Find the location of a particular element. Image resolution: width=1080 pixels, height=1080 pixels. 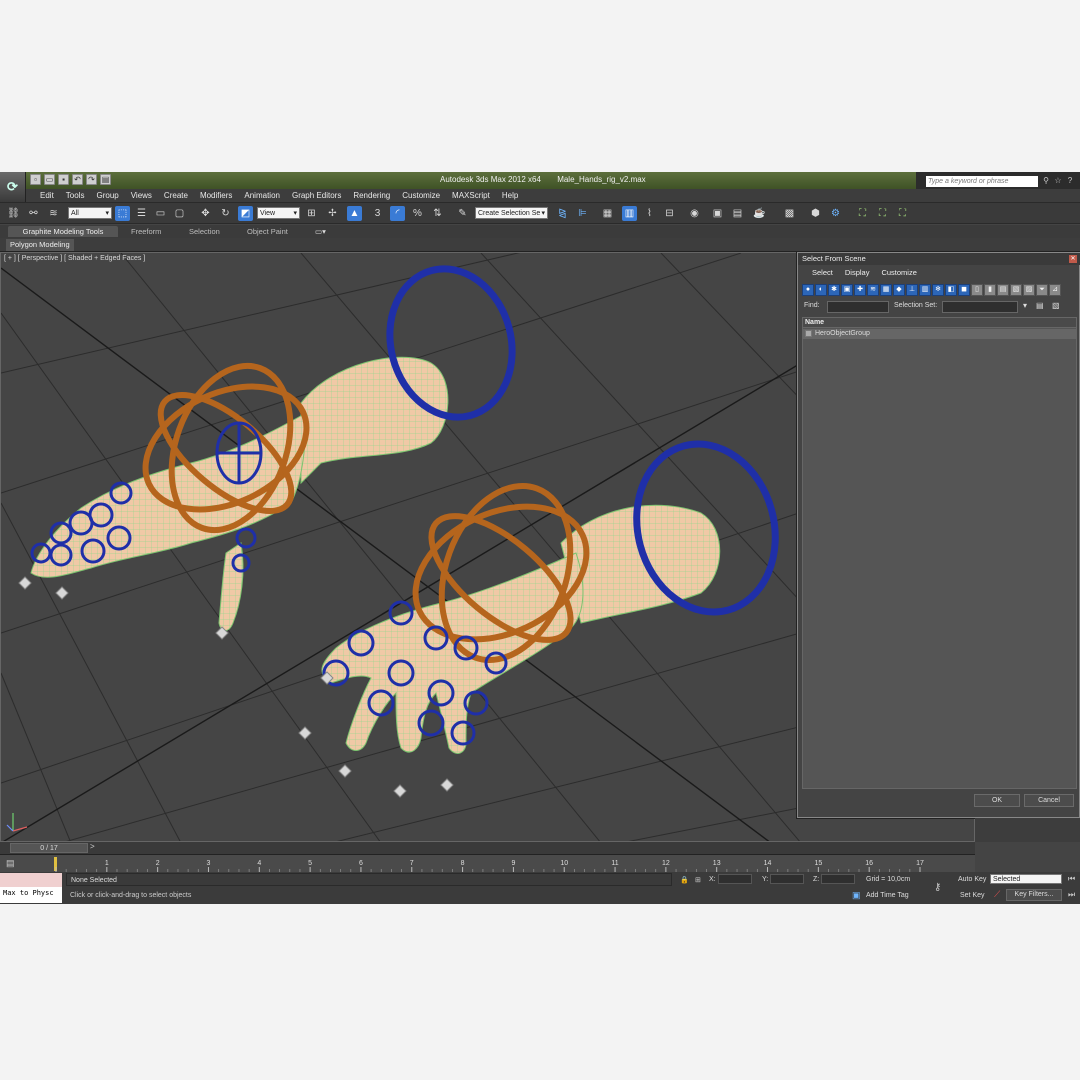

cat-icon: ⛶ is located at coordinates (902, 213).